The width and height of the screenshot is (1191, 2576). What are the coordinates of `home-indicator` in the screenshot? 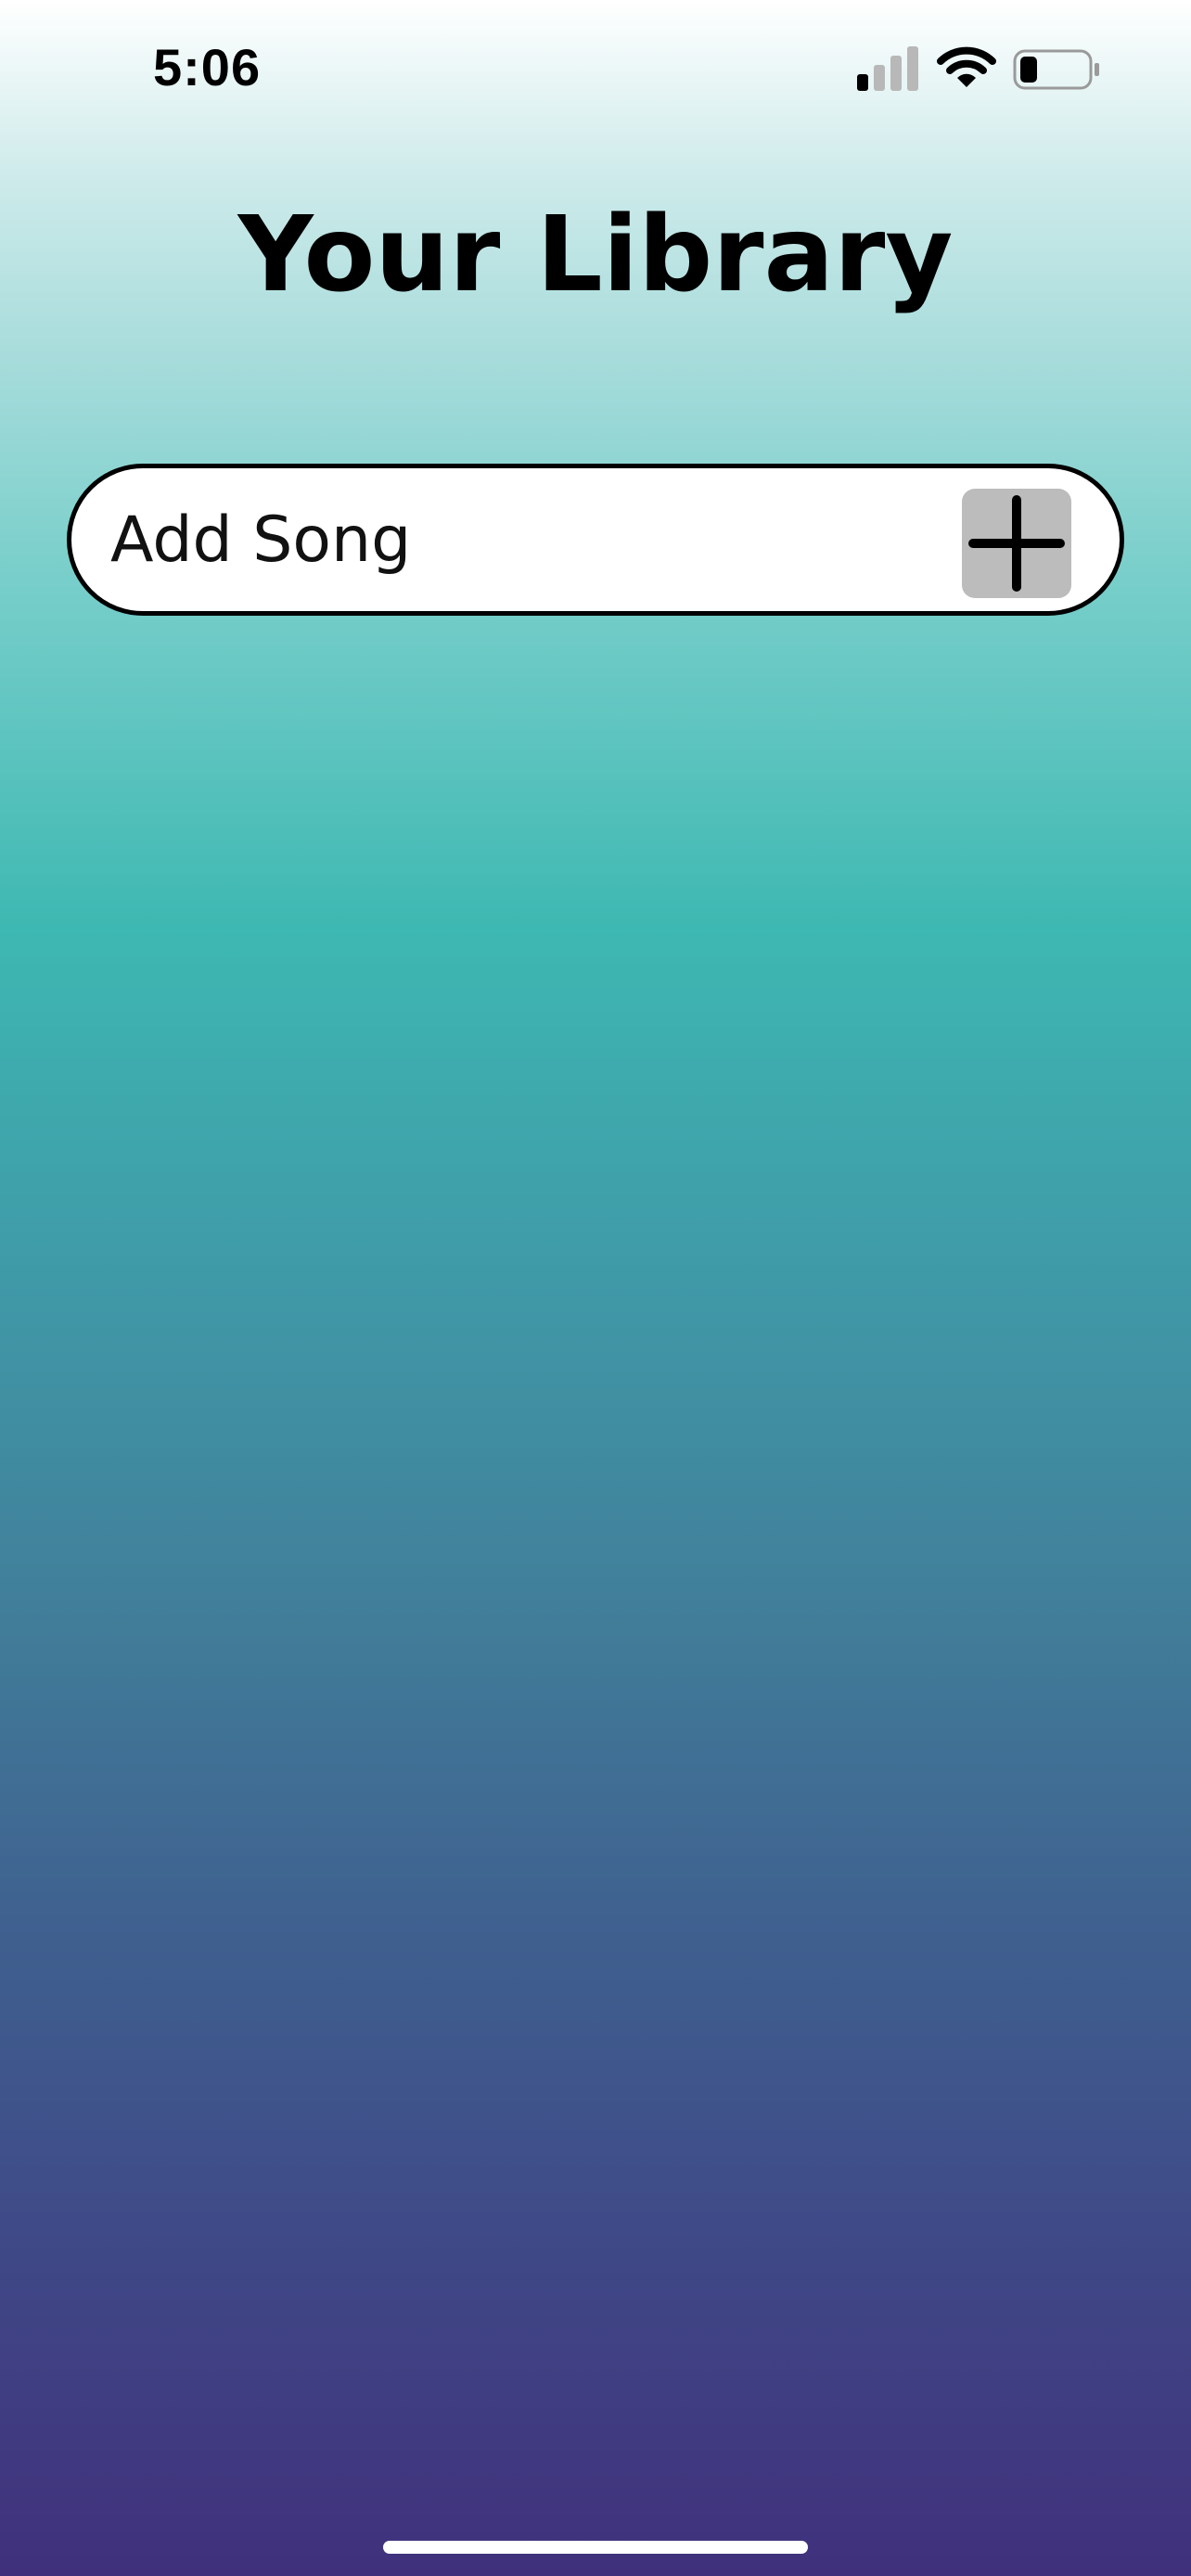 It's located at (595, 2547).